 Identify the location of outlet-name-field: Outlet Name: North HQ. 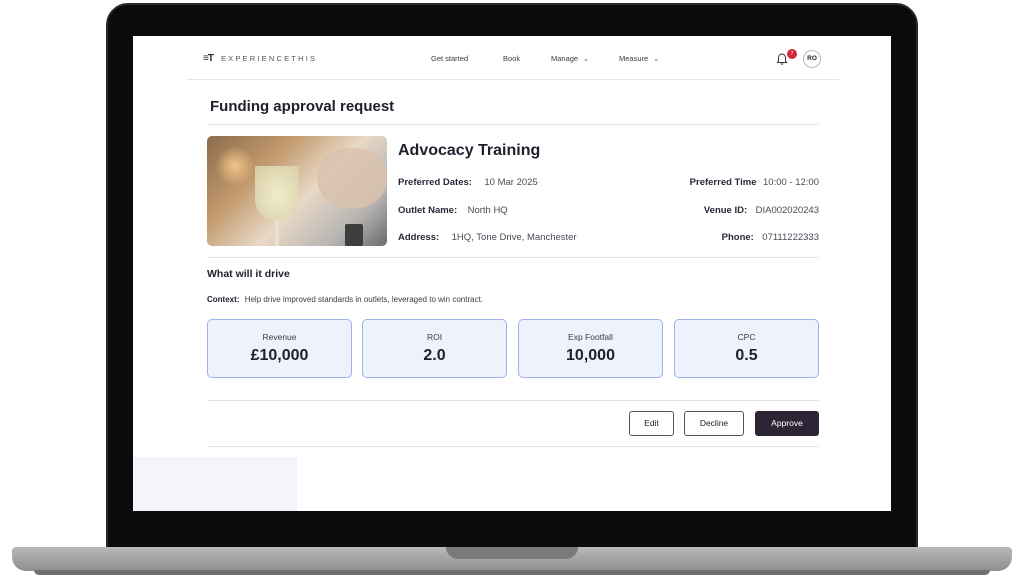
(453, 209).